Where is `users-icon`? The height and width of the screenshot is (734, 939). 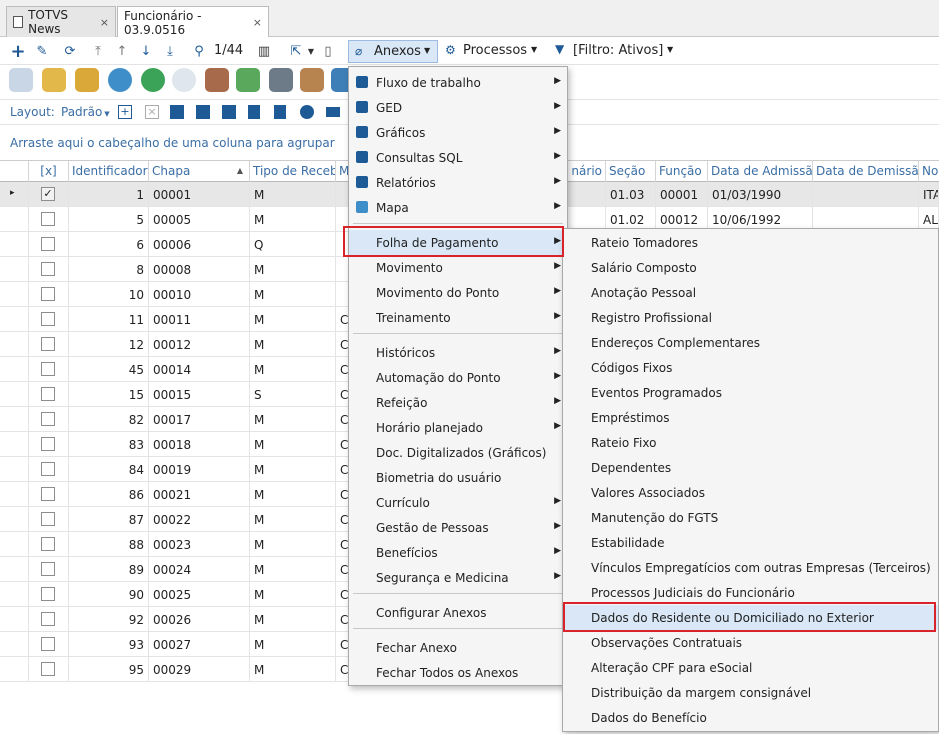
users-icon is located at coordinates (312, 80).